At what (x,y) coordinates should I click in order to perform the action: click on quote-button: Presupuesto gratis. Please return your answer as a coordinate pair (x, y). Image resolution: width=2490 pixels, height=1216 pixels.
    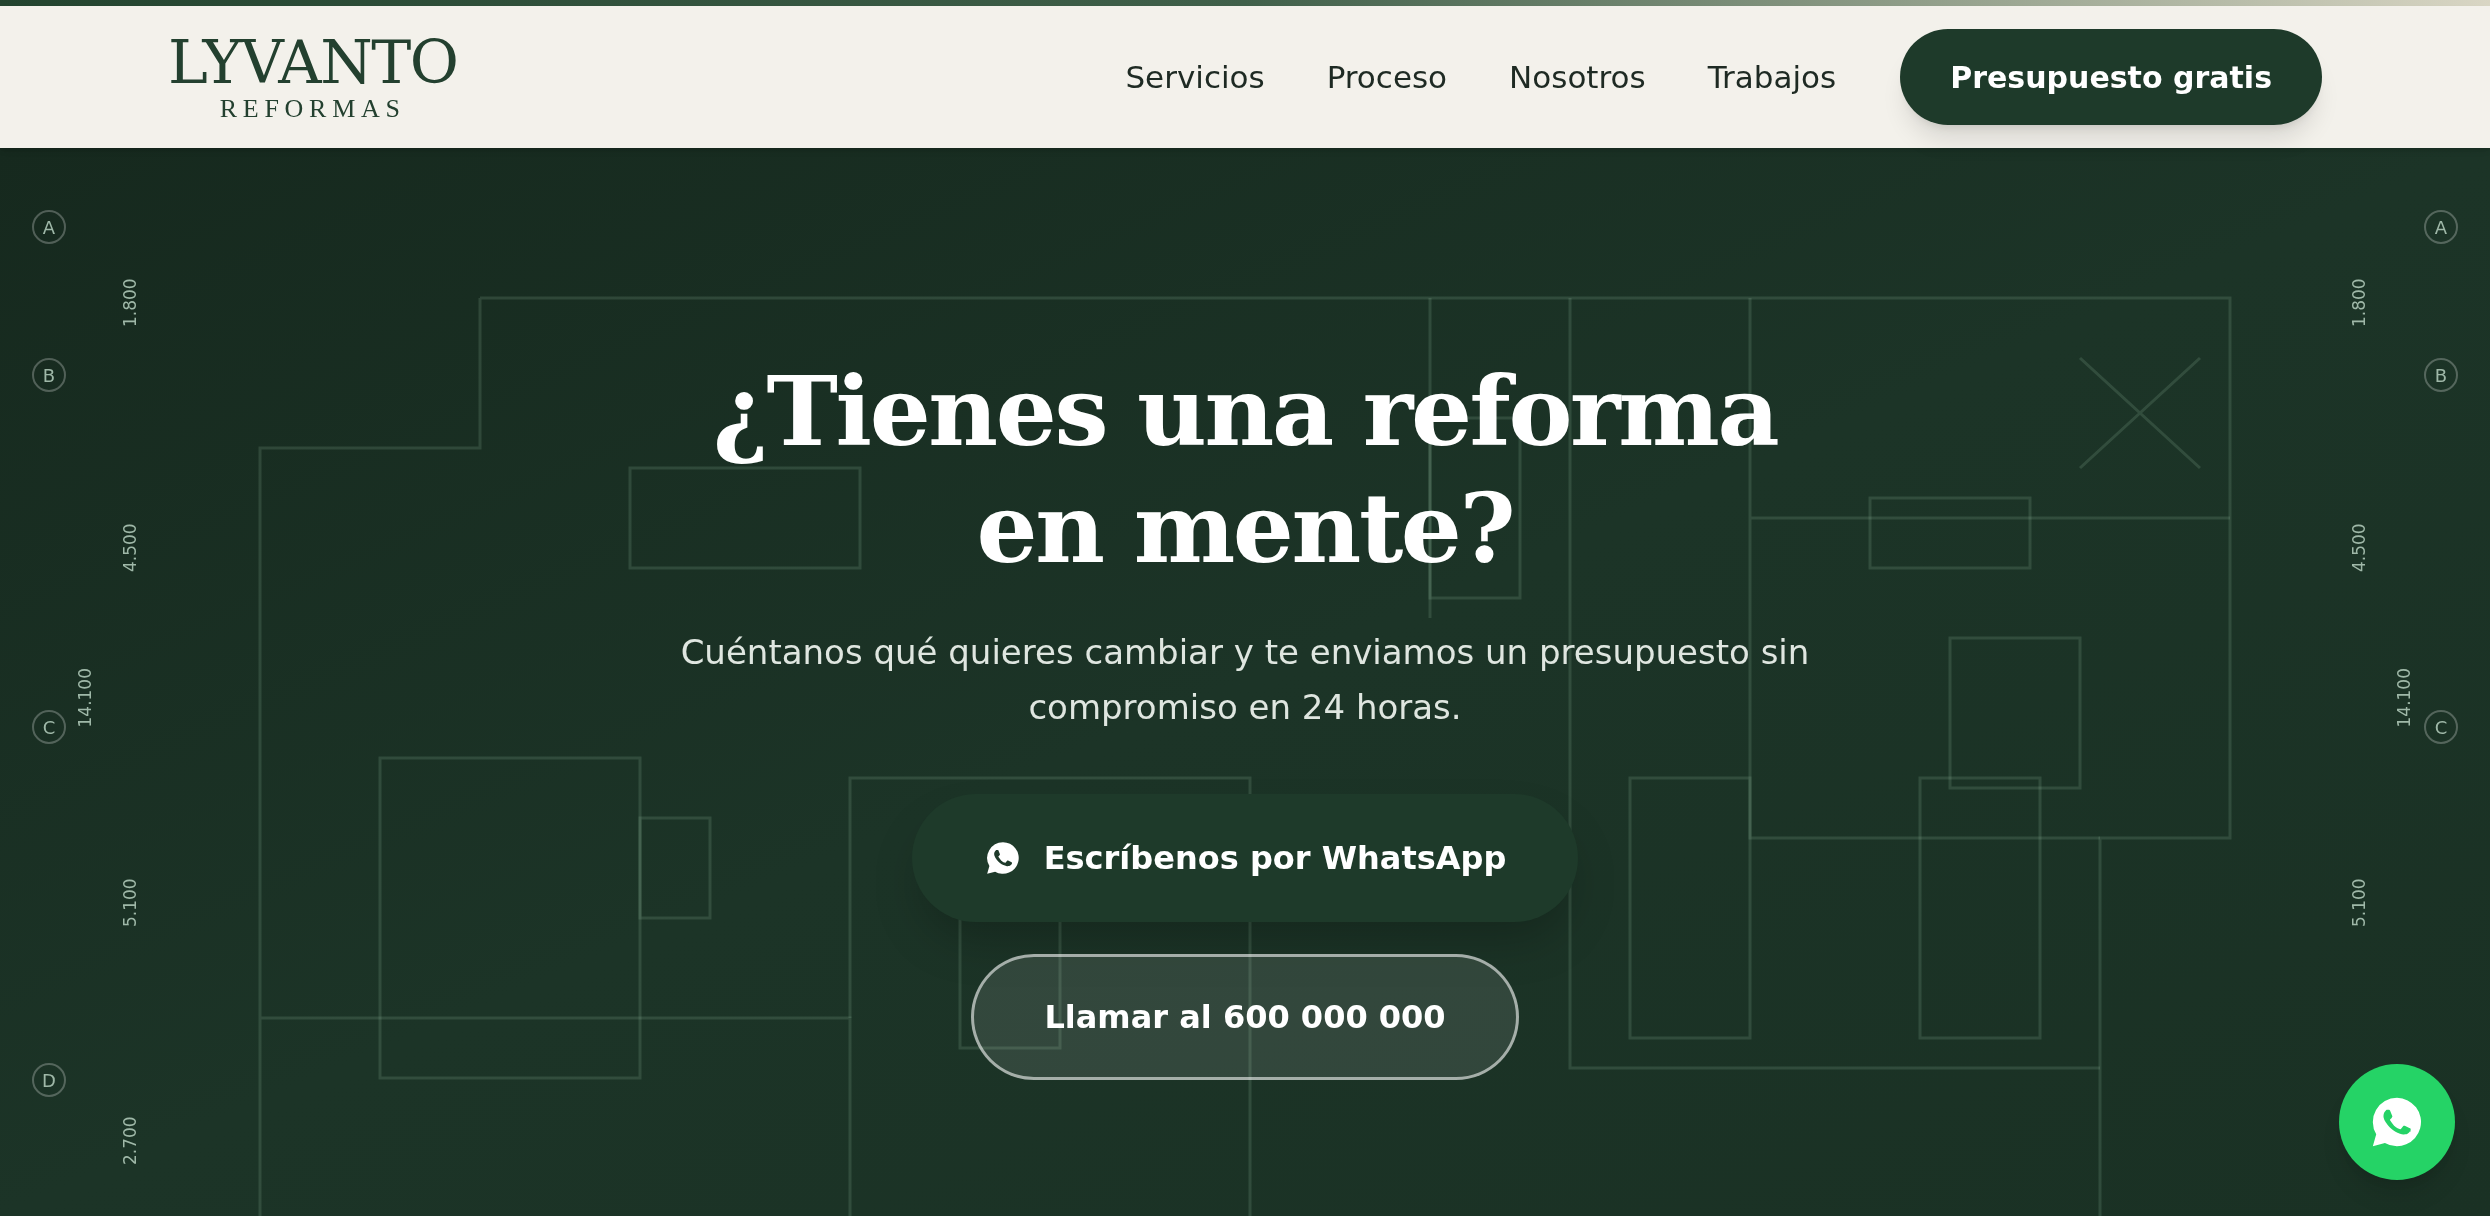
    Looking at the image, I should click on (2111, 77).